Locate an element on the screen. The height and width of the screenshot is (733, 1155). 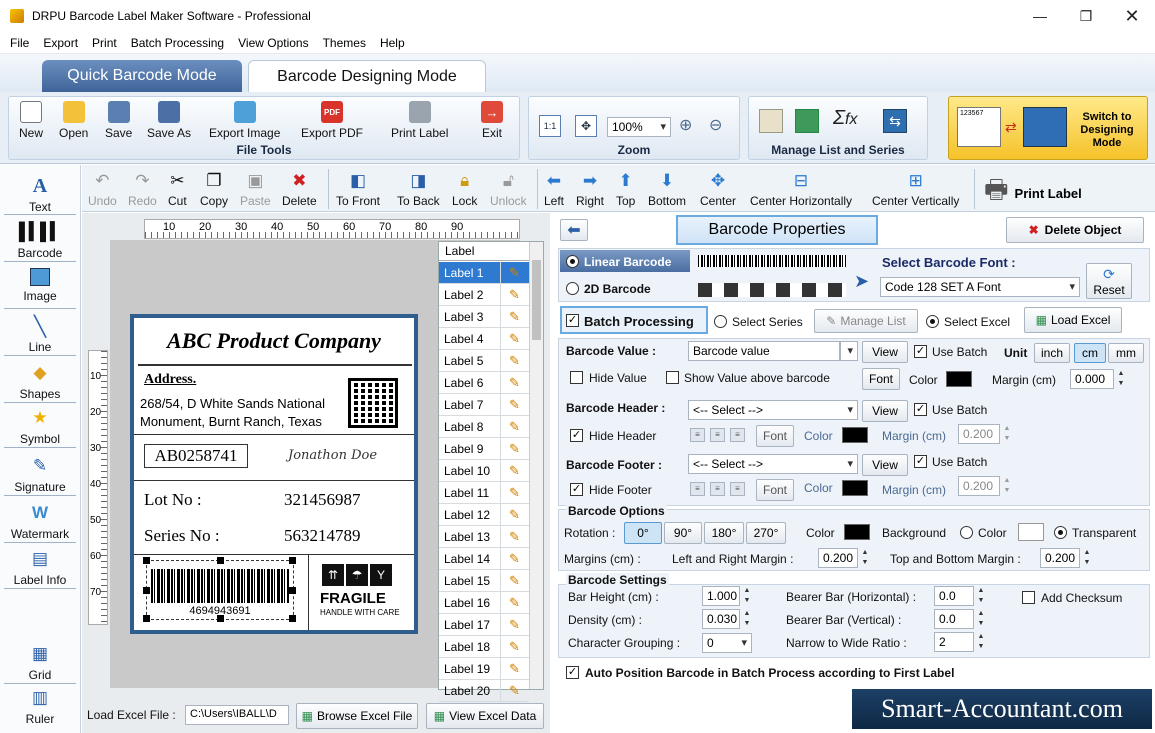
to-front-button: ◧ To Front is located at coordinates (358, 189).